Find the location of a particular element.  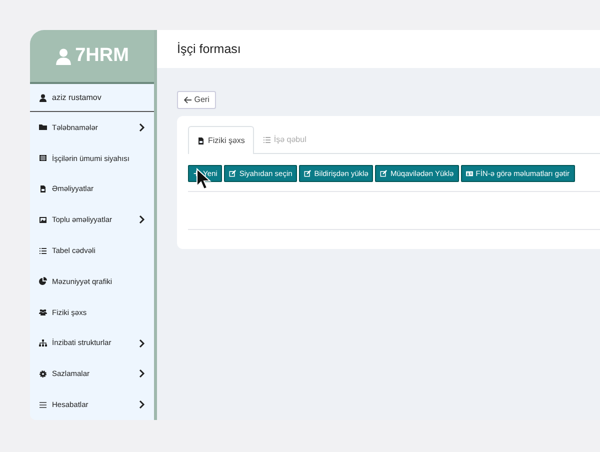

table-icon is located at coordinates (43, 158).